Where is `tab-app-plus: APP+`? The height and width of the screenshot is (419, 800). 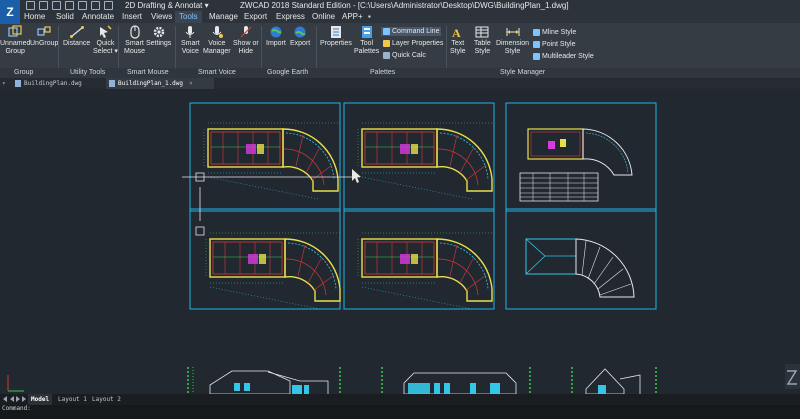
tab-app-plus: APP+ is located at coordinates (352, 17).